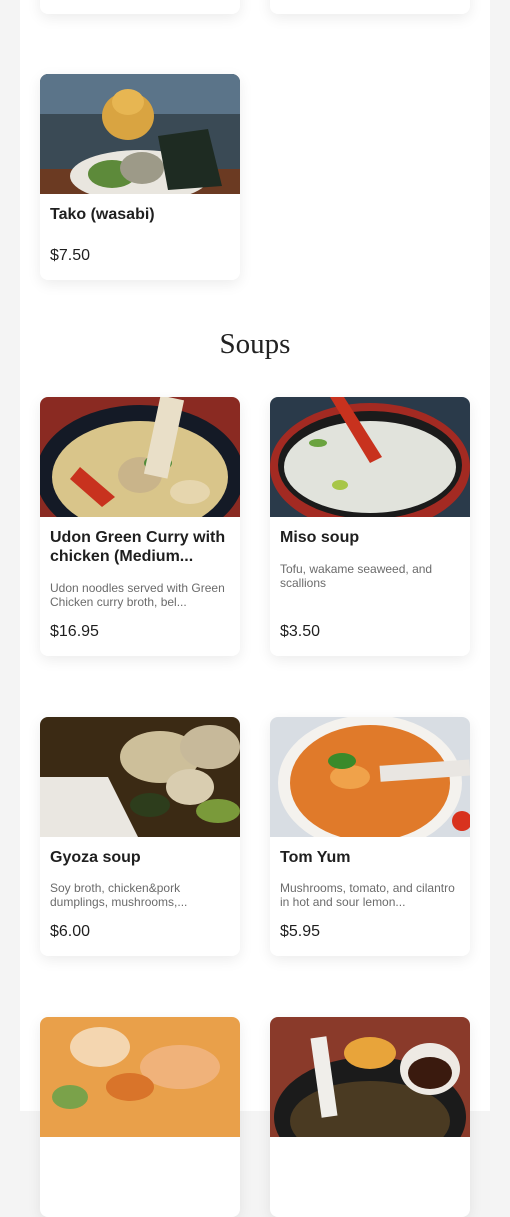  Describe the element at coordinates (74, 631) in the screenshot. I see `item-price: $16.95` at that location.